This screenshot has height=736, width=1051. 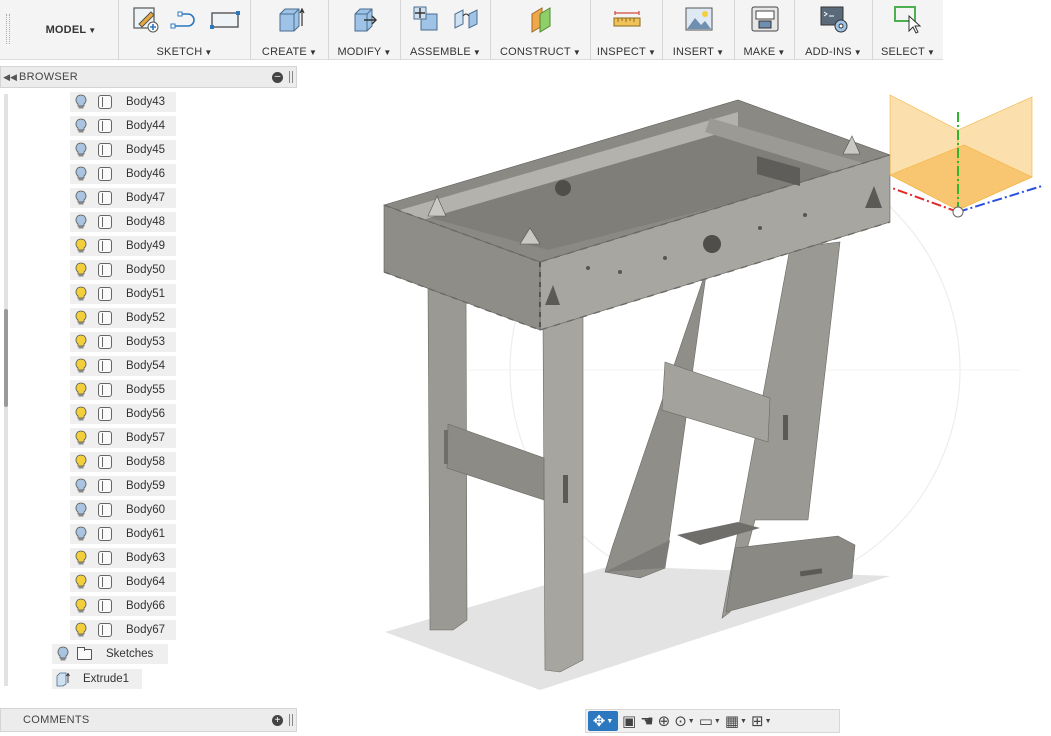 I want to click on look-at-button: ▣, so click(x=629, y=721).